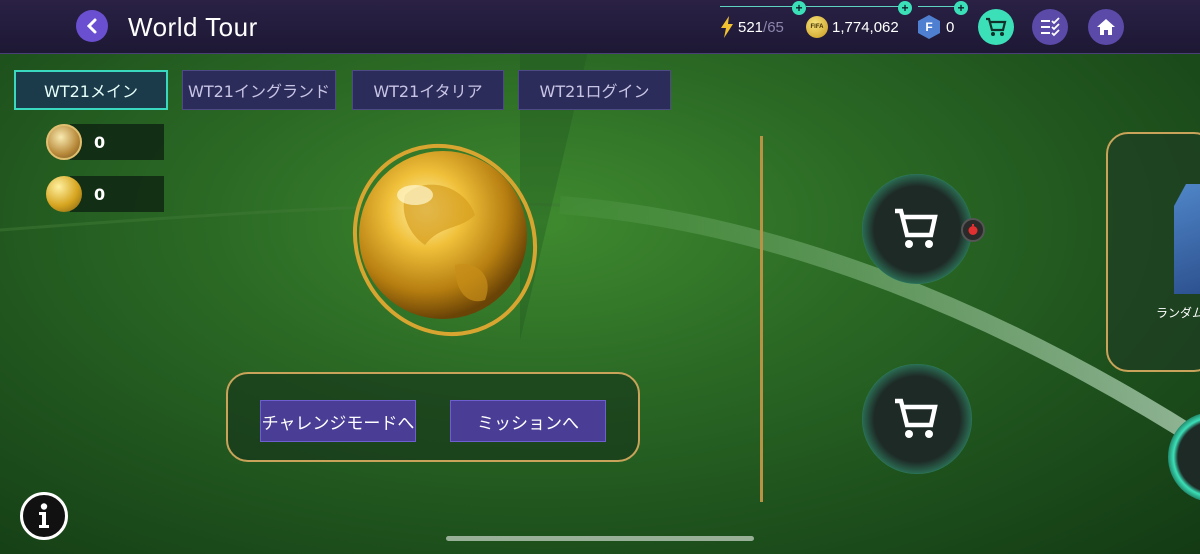 The image size is (1200, 554). What do you see at coordinates (1184, 457) in the screenshot?
I see `next-node` at bounding box center [1184, 457].